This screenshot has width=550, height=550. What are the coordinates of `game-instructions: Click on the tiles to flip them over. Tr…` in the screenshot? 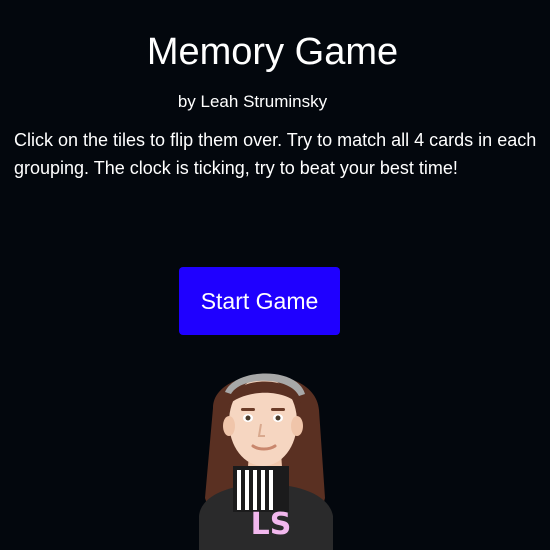 It's located at (275, 154).